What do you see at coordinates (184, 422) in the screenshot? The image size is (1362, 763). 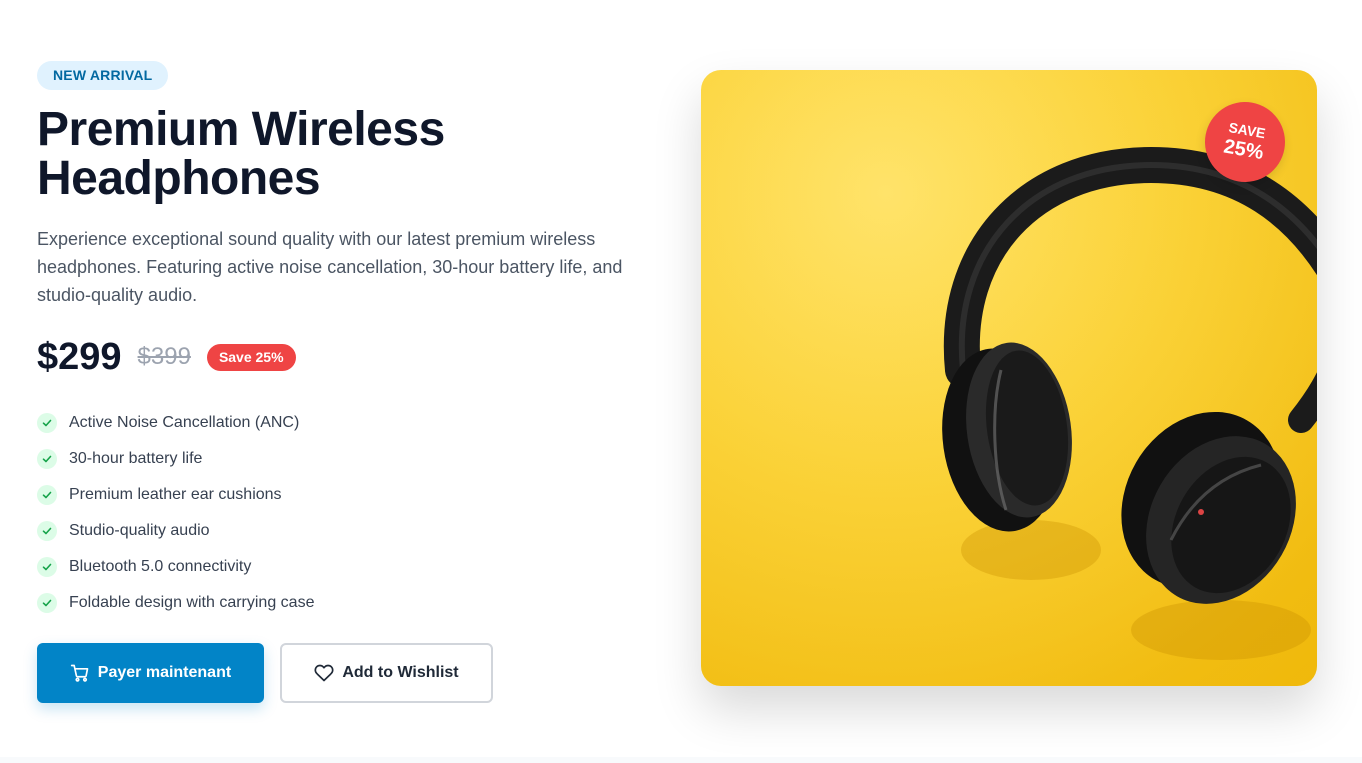 I see `feature-label: Active Noise Cancellation (ANC)` at bounding box center [184, 422].